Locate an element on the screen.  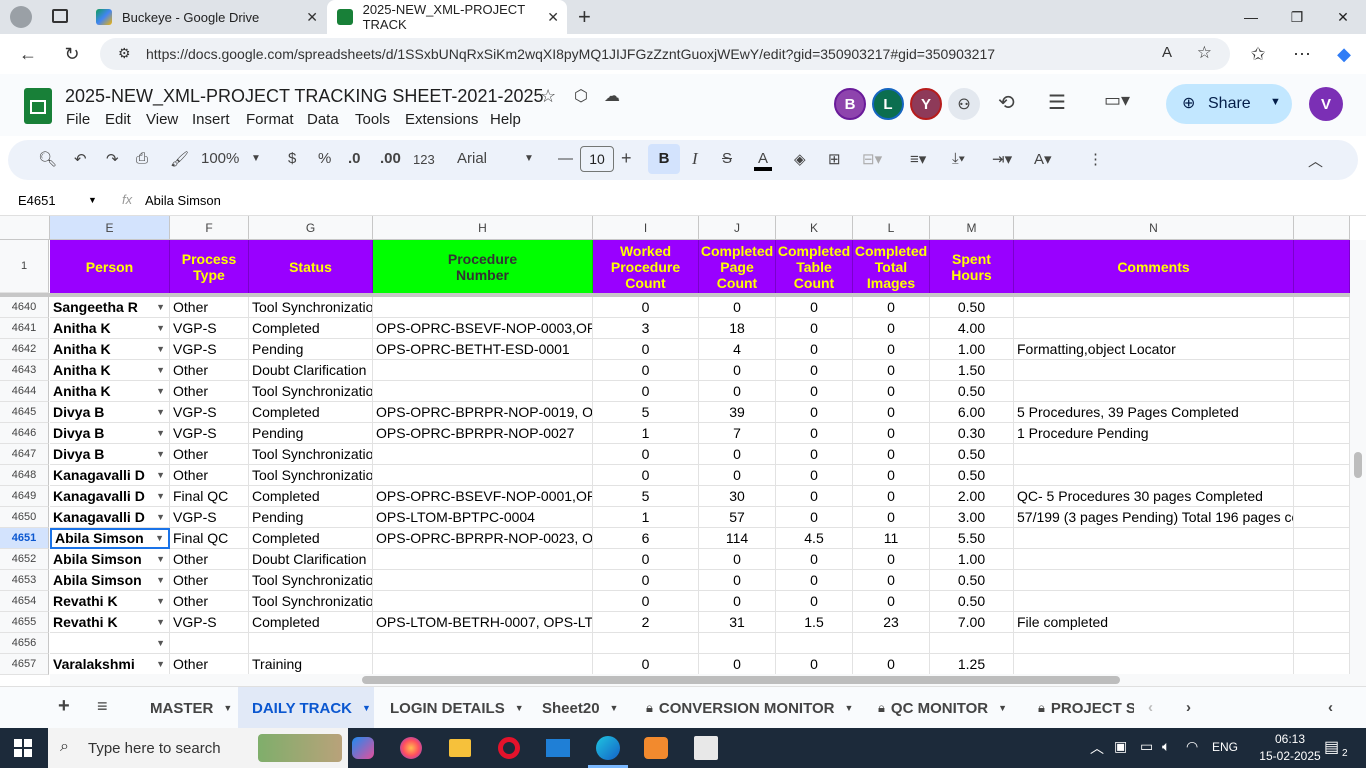
person-cell: Divya B ▼ is located at coordinates (110, 454).